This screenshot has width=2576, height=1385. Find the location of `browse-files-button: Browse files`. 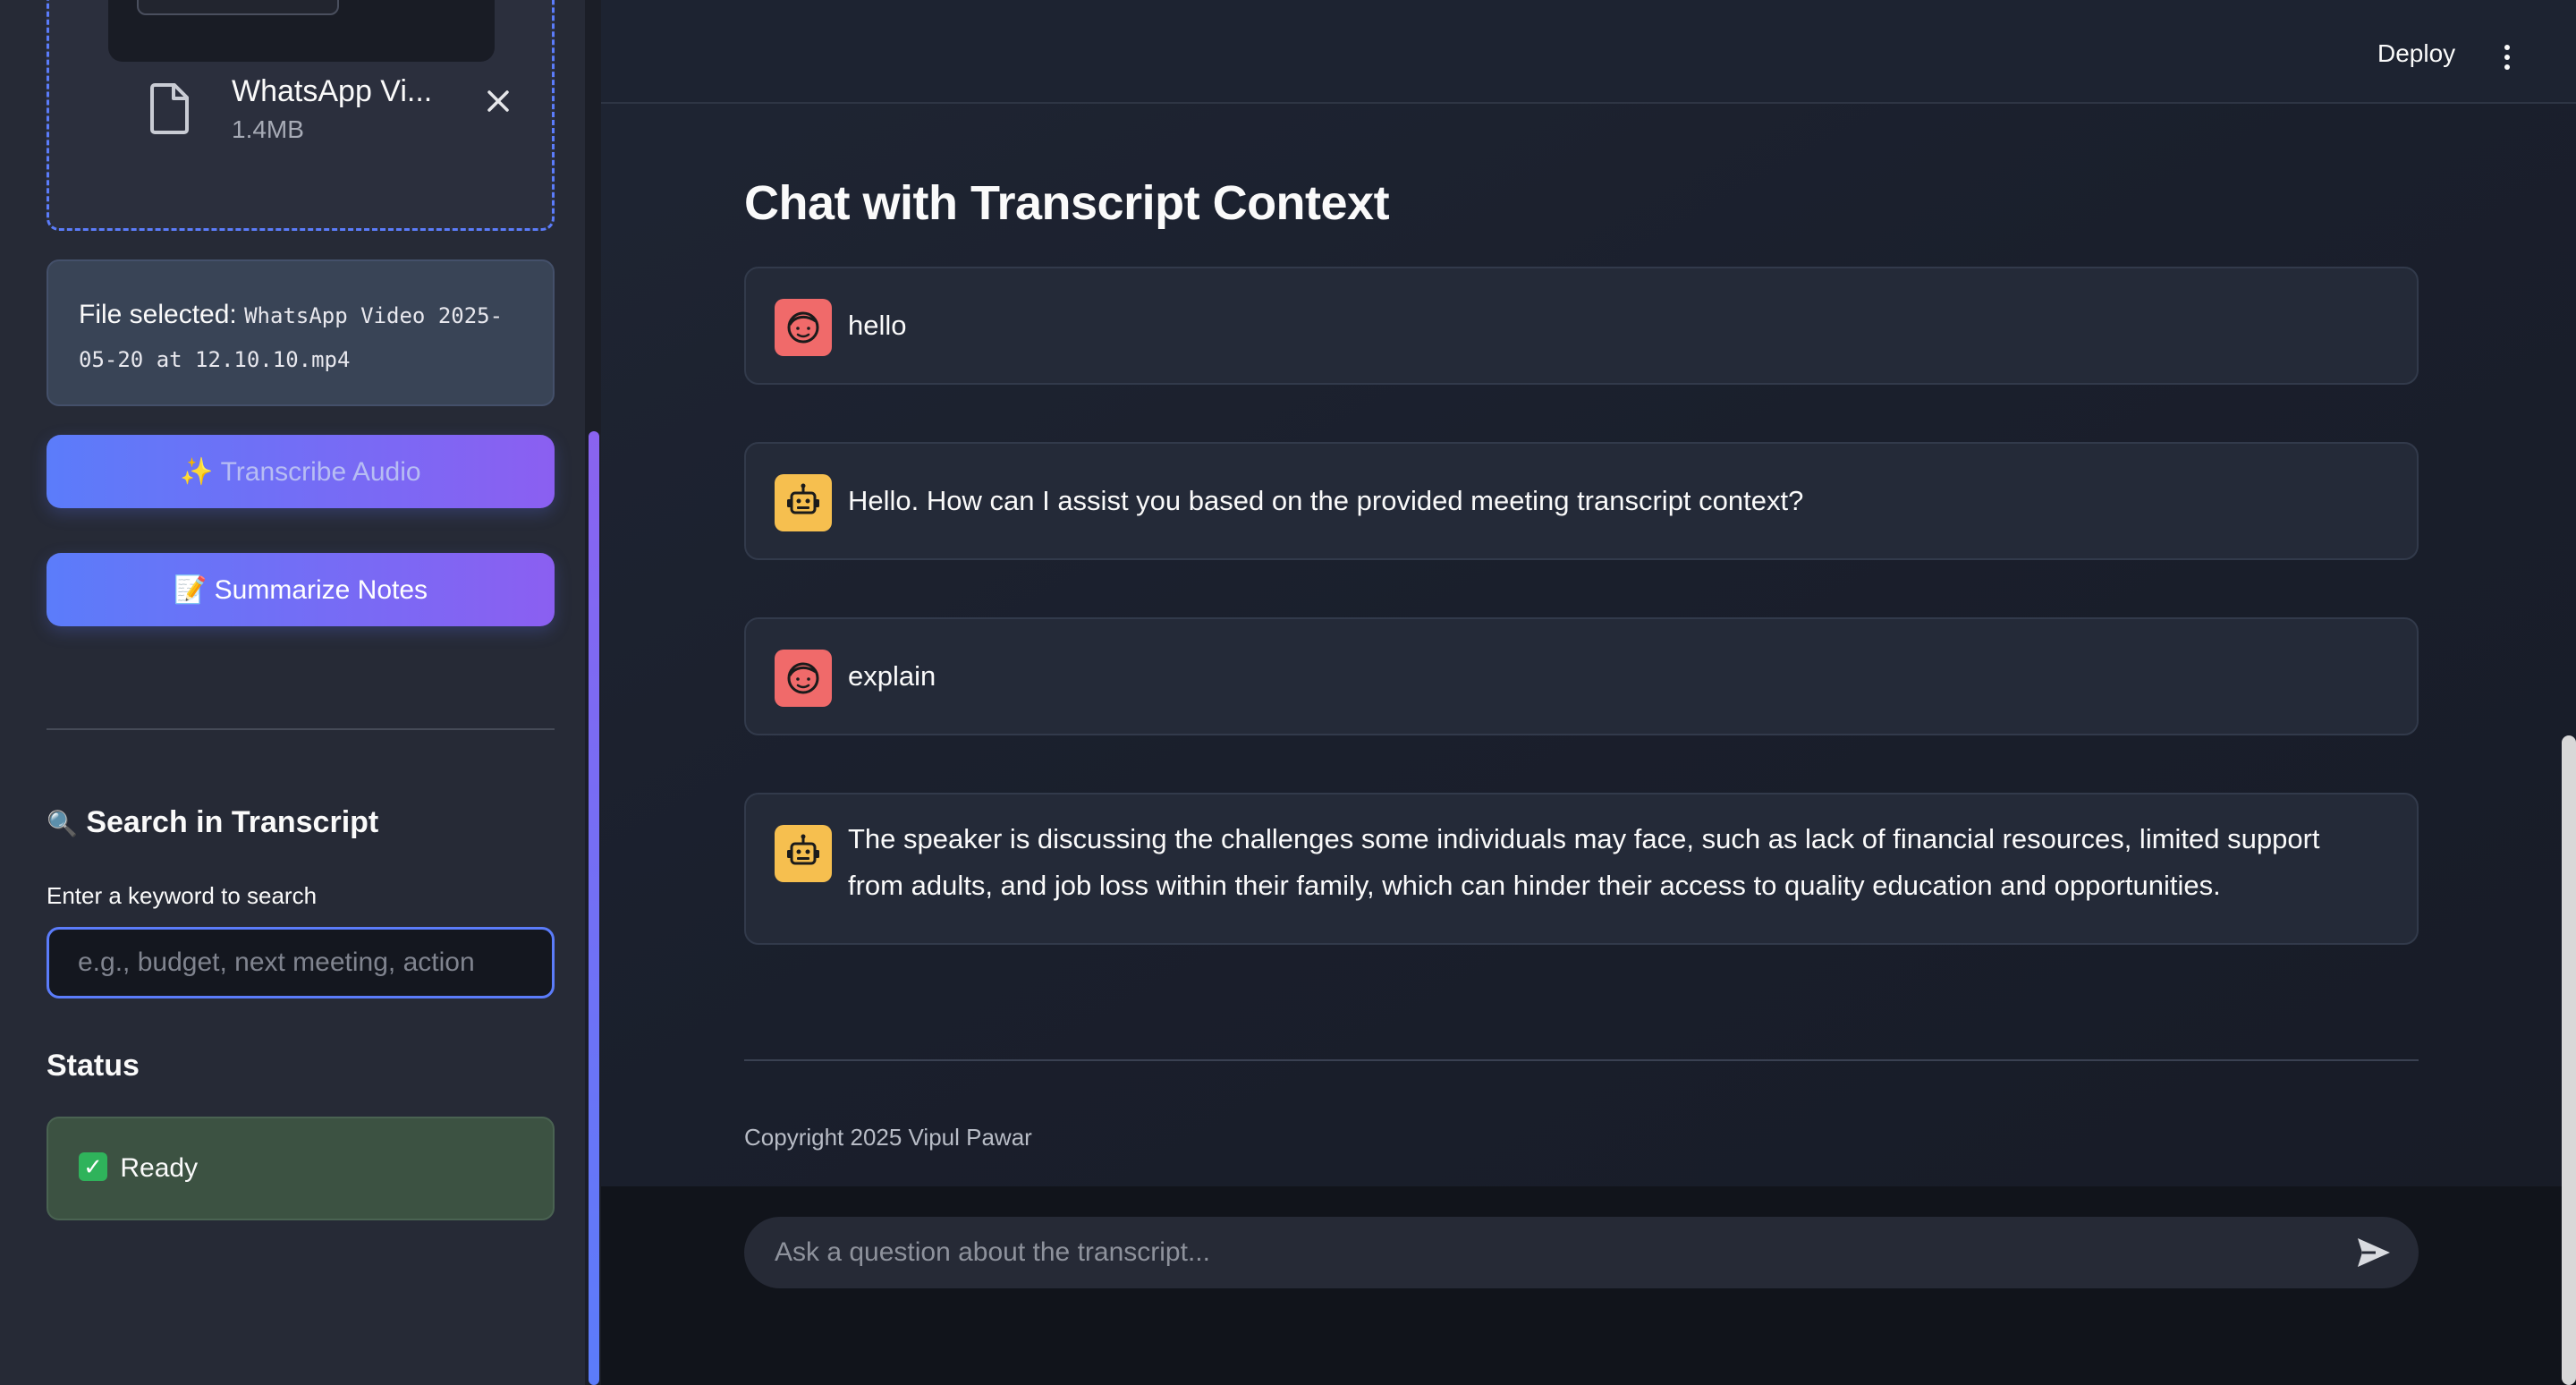

browse-files-button: Browse files is located at coordinates (238, 7).